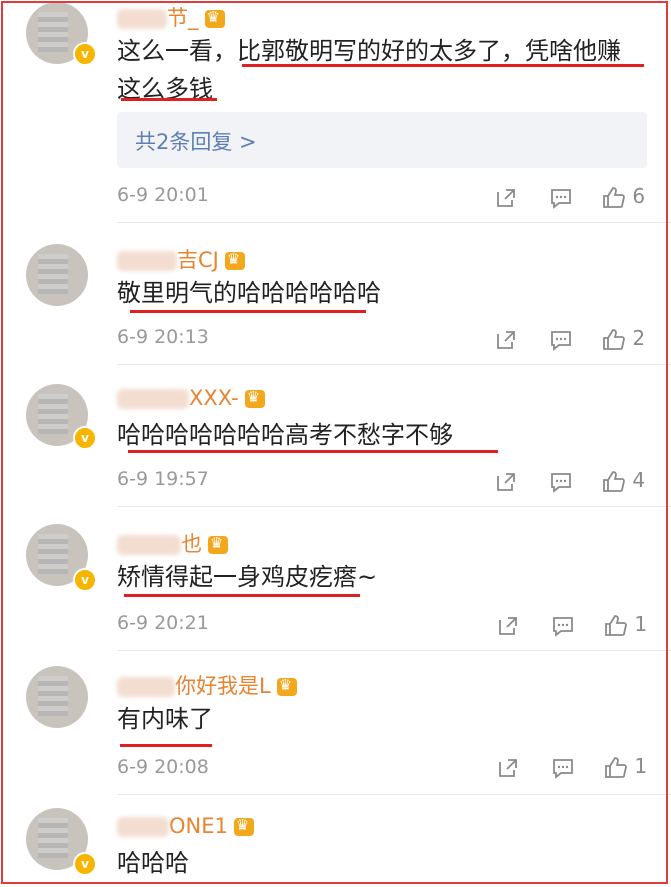 This screenshot has width=671, height=887. What do you see at coordinates (247, 577) in the screenshot?
I see `comment-text: 矫情得起一身鸡皮疙瘩~` at bounding box center [247, 577].